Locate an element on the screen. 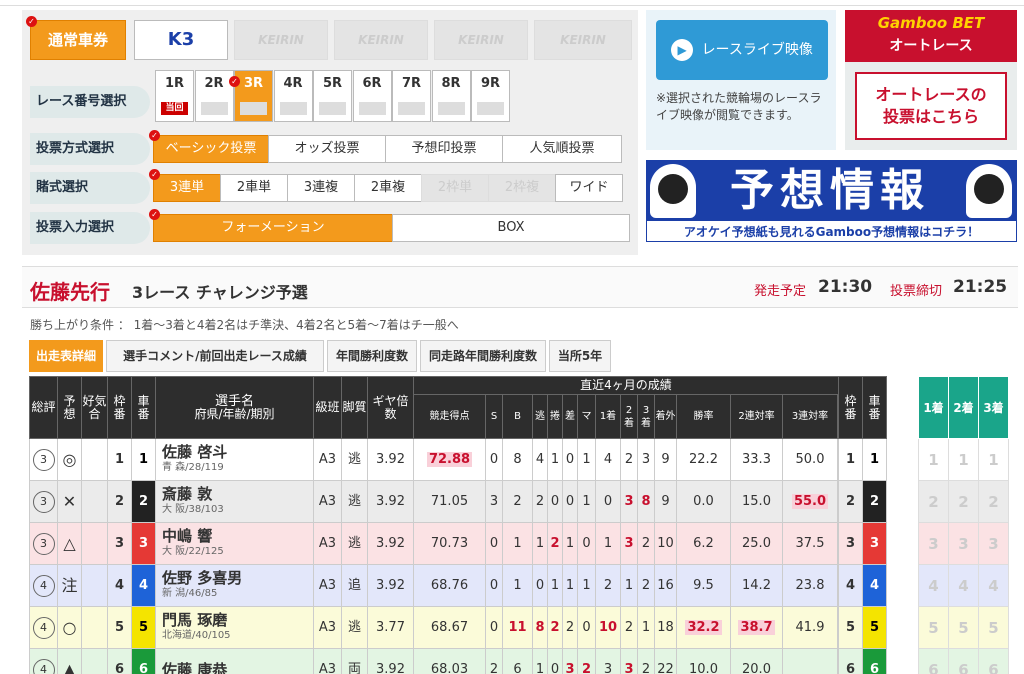 Image resolution: width=1024 pixels, height=674 pixels. race-button: 8R is located at coordinates (451, 96).